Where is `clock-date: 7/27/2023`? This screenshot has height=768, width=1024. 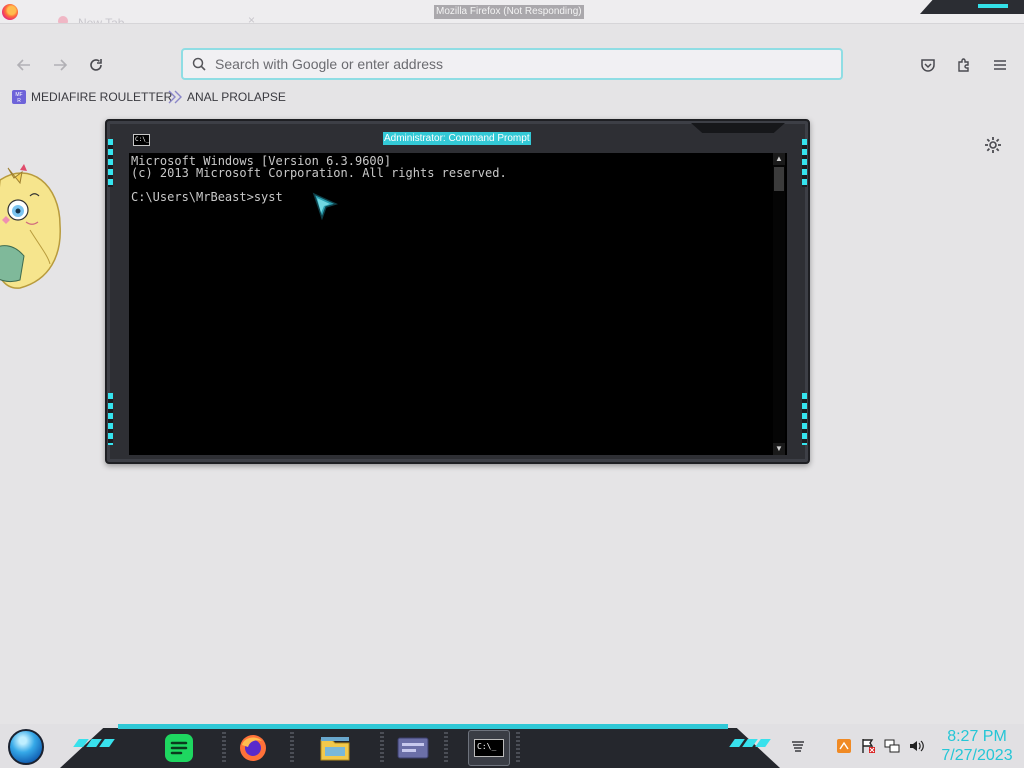
clock-date: 7/27/2023 is located at coordinates (977, 755).